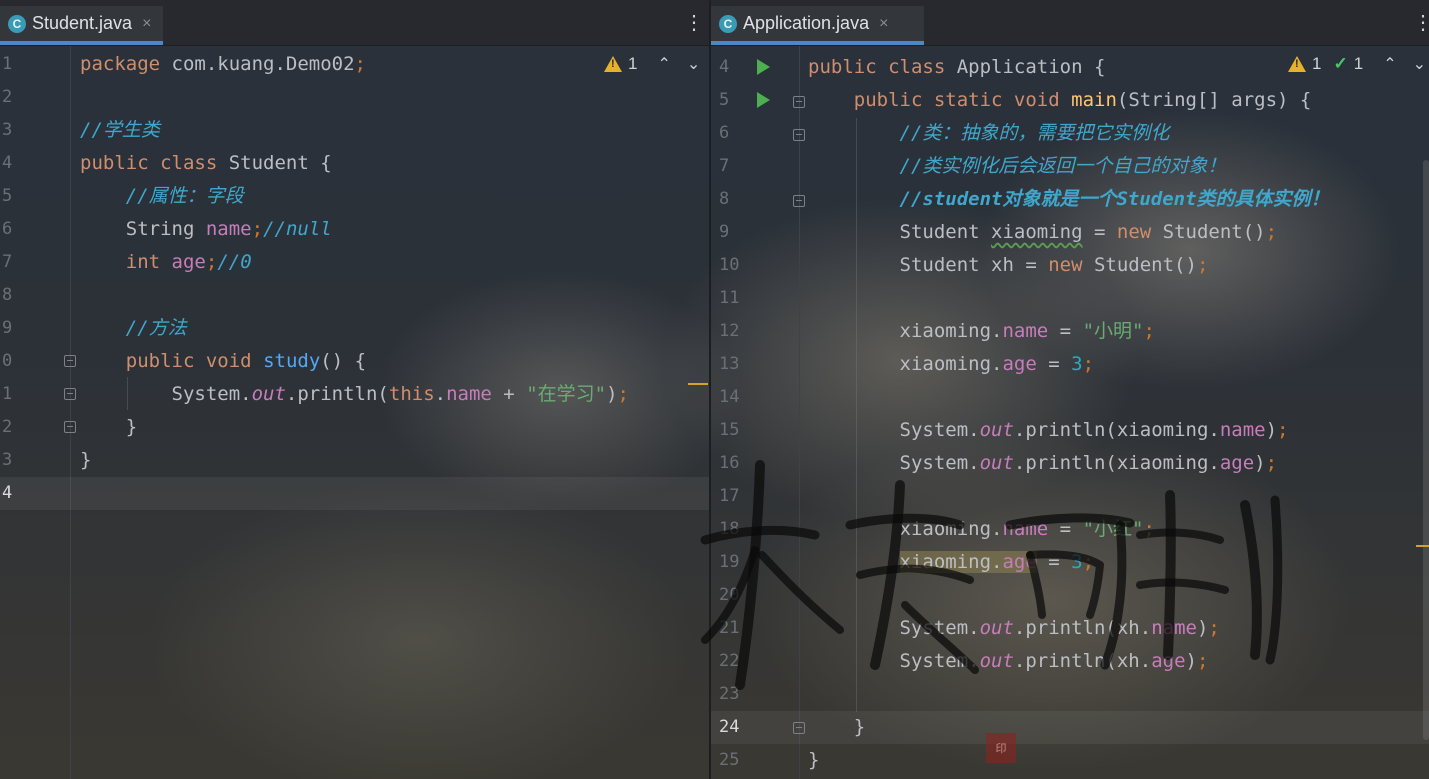  Describe the element at coordinates (989, 133) in the screenshot. I see `code-line: //类：抽象的，需要把它实例化` at that location.